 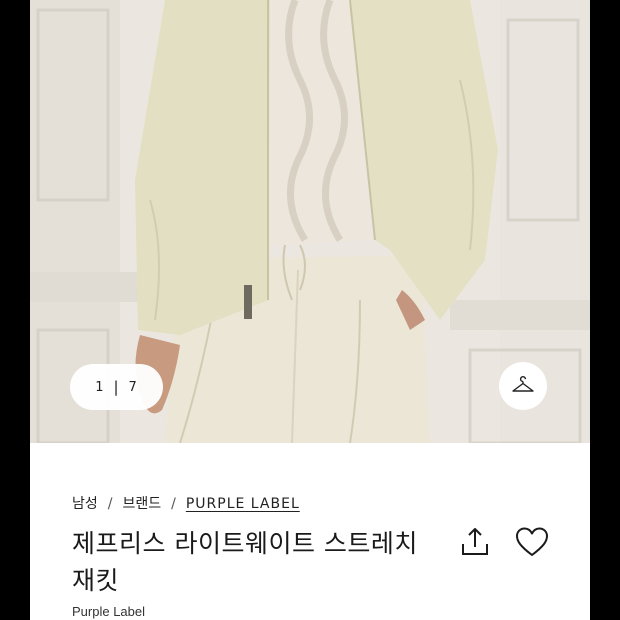 I want to click on breadcrumb-item-men: 남성, so click(x=85, y=504).